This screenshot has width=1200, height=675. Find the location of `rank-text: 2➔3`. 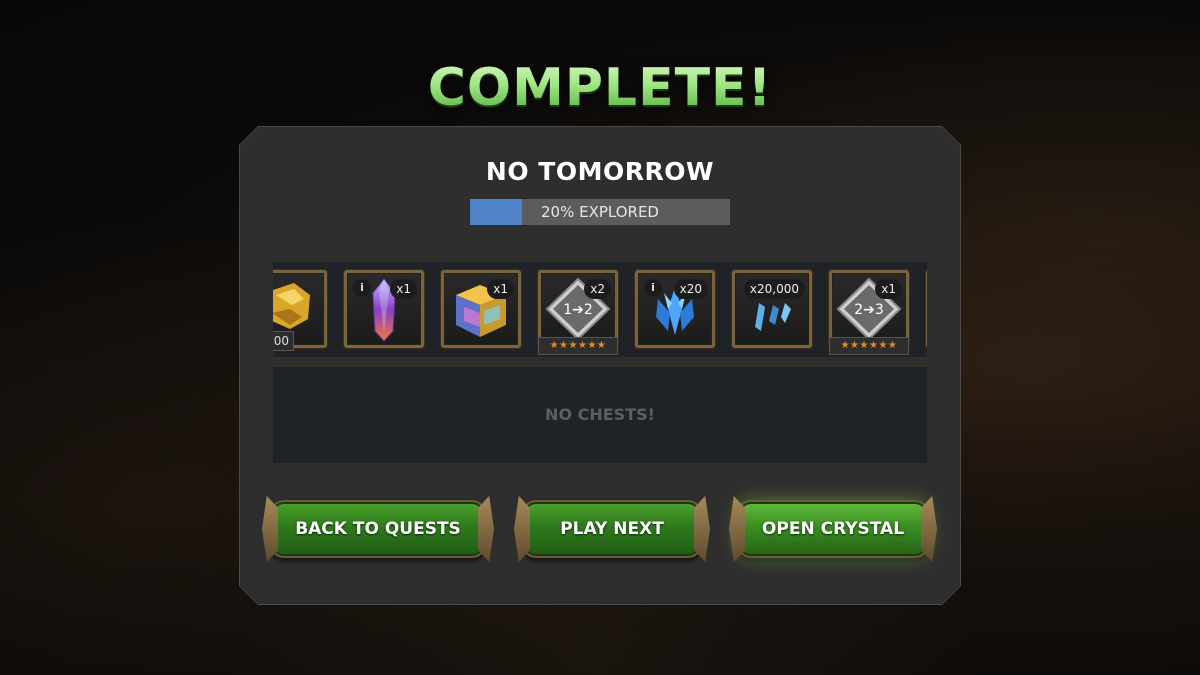

rank-text: 2➔3 is located at coordinates (869, 310).